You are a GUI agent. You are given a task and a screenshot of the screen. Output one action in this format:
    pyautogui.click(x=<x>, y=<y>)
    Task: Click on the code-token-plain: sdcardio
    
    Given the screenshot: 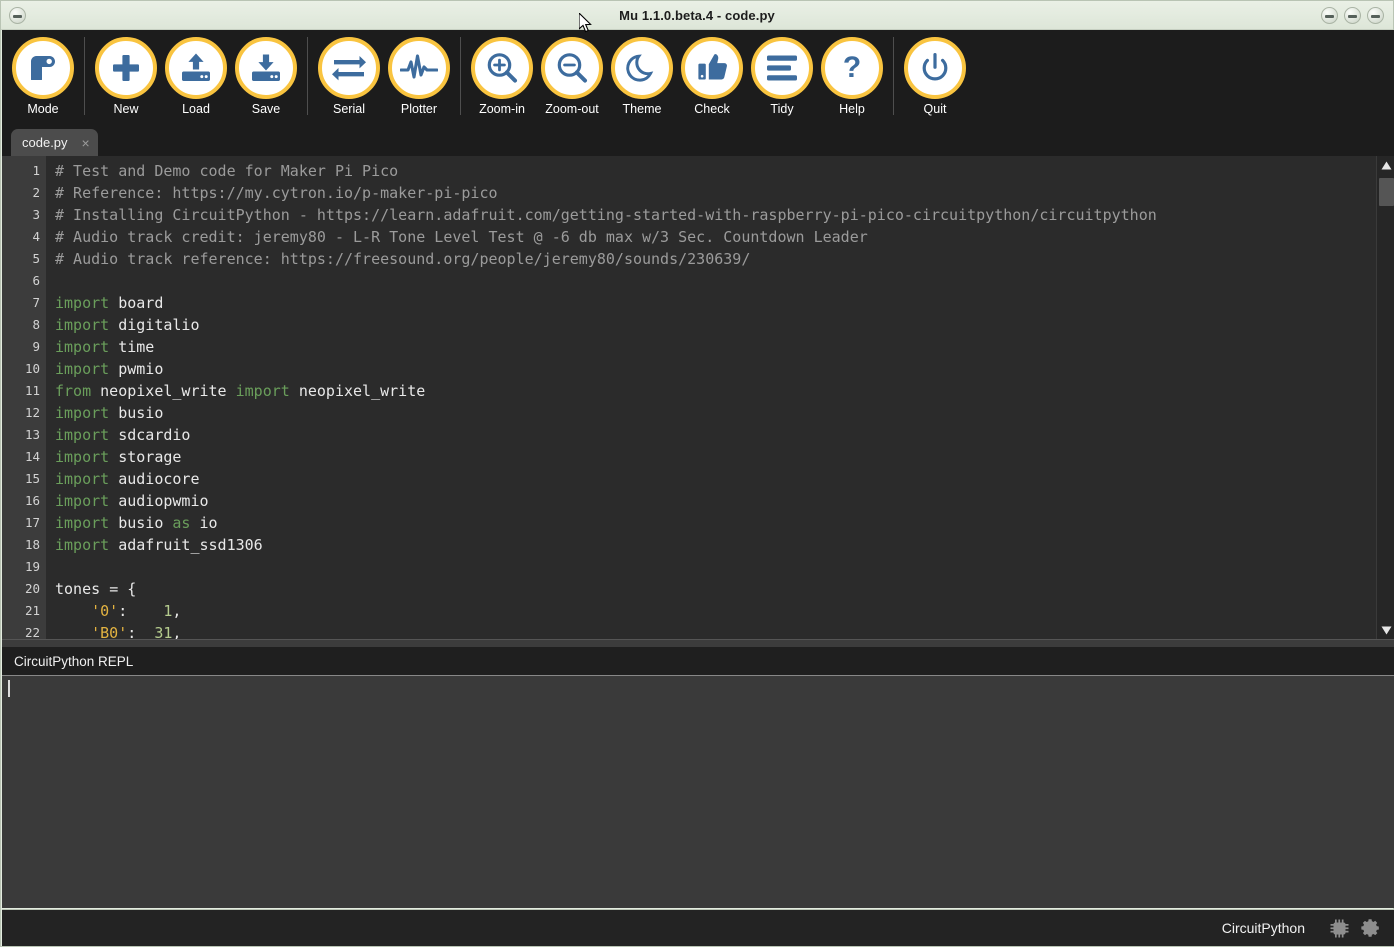 What is the action you would take?
    pyautogui.click(x=150, y=435)
    